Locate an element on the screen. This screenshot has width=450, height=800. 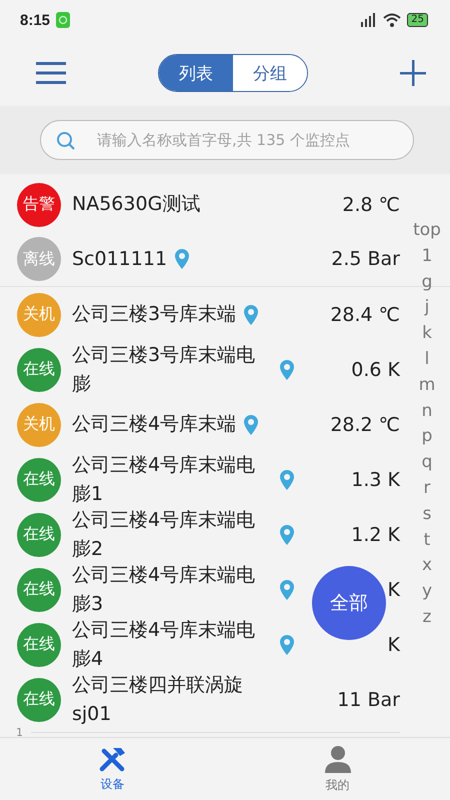
device-name: 公司三楼4号库末端电膨4 is located at coordinates (172, 645).